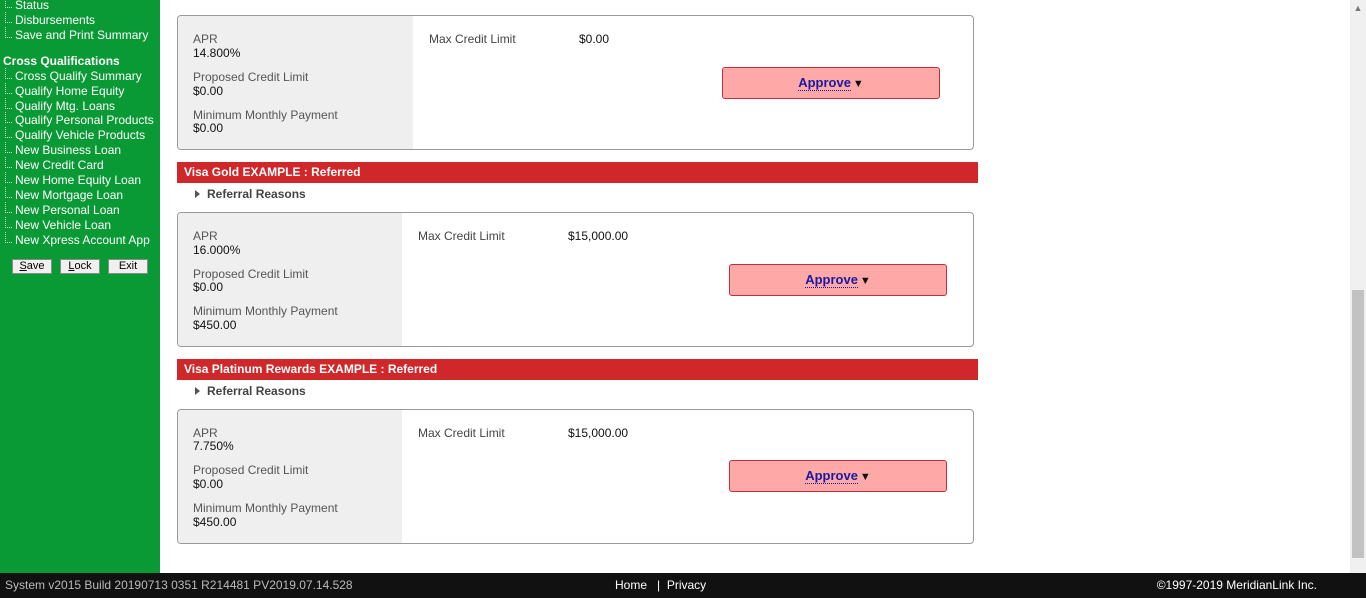  What do you see at coordinates (63, 195) in the screenshot?
I see `sidebar-item-new-mortgage-loan: New Mortgage Loan` at bounding box center [63, 195].